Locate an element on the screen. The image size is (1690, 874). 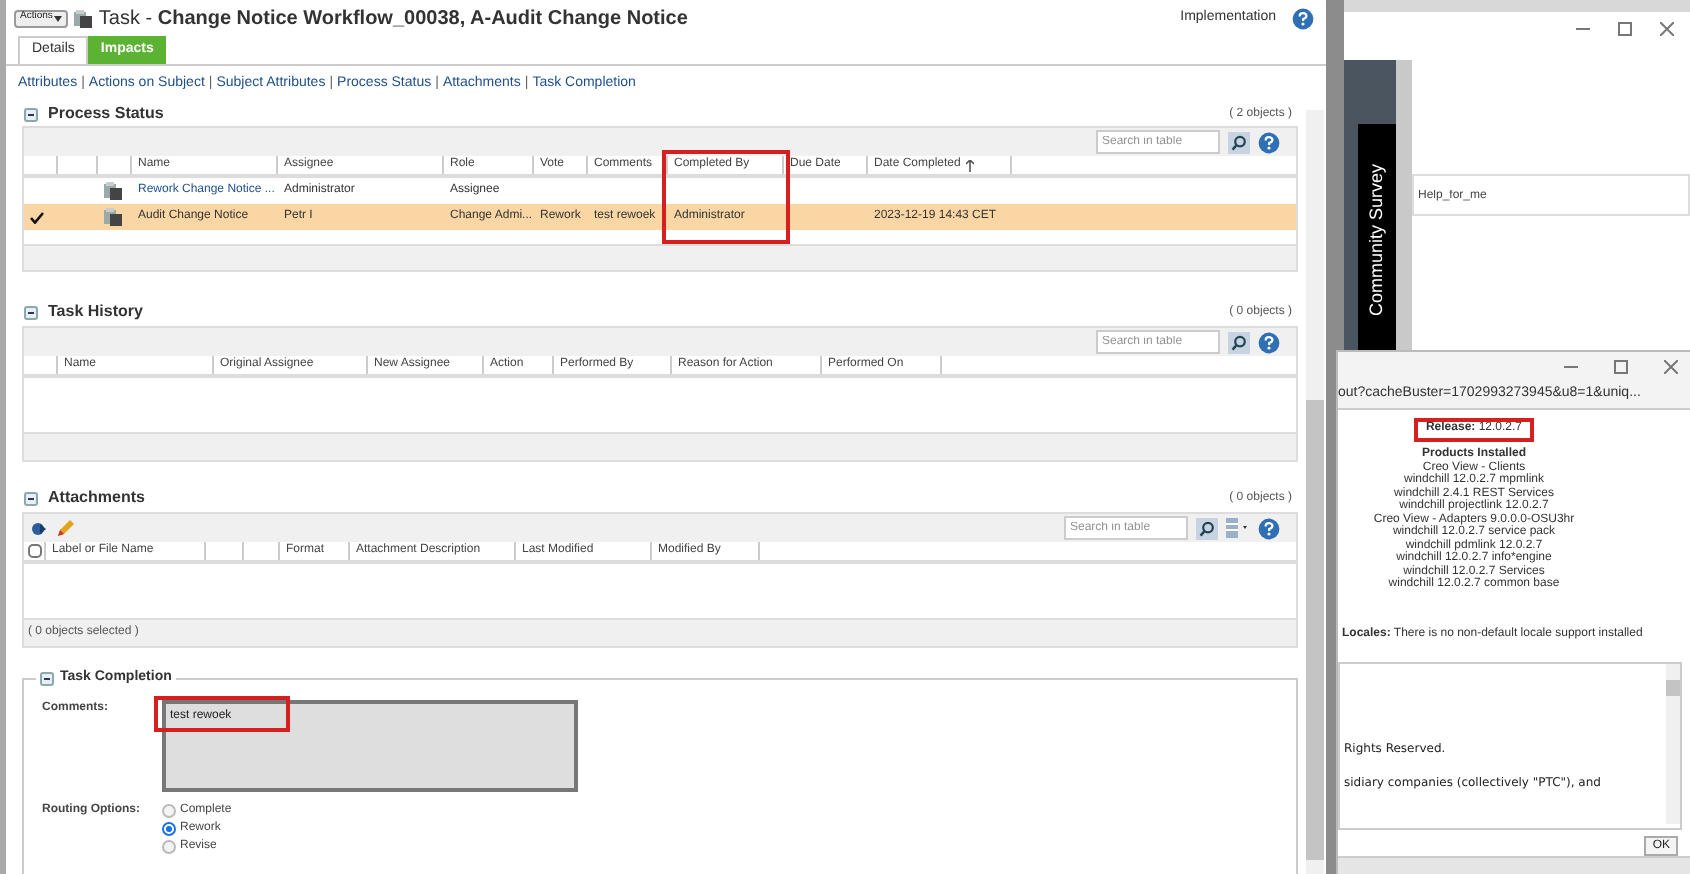
sort-icon is located at coordinates (970, 165).